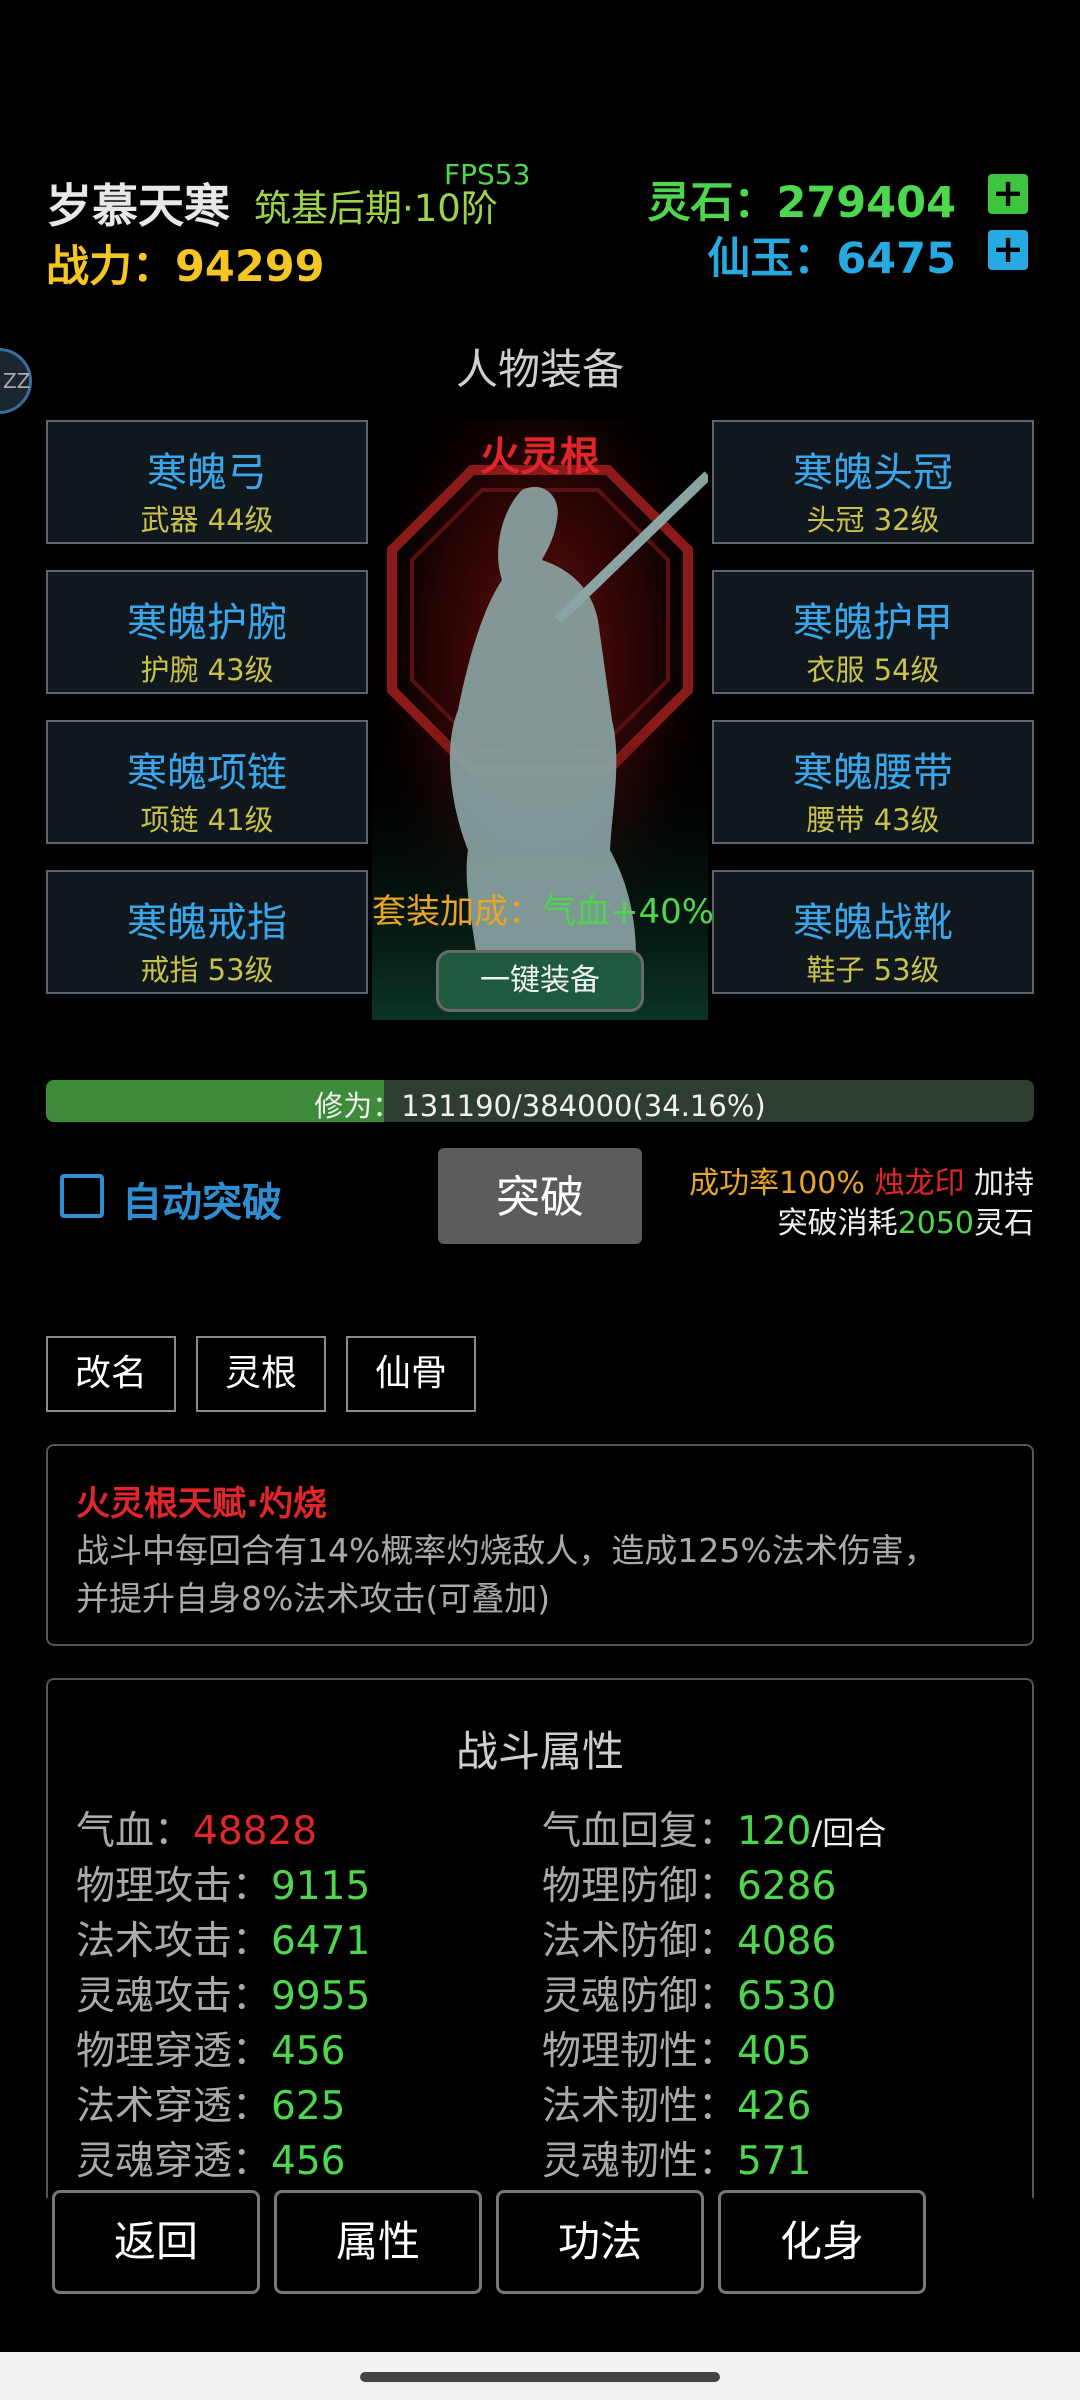 The width and height of the screenshot is (1080, 2400). What do you see at coordinates (640, 1886) in the screenshot?
I see `stat-label: 物理防御：` at bounding box center [640, 1886].